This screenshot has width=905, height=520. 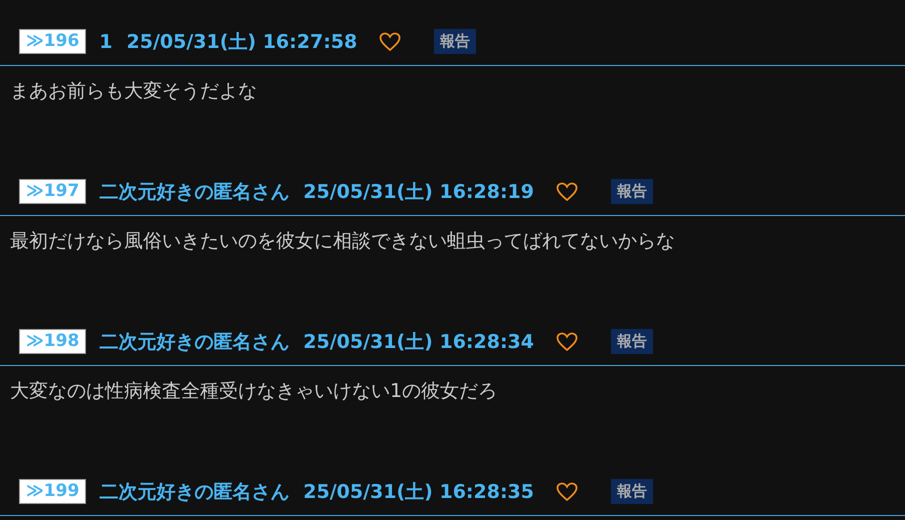 What do you see at coordinates (242, 42) in the screenshot?
I see `post-date: 25/05/31(土) 16:27:58` at bounding box center [242, 42].